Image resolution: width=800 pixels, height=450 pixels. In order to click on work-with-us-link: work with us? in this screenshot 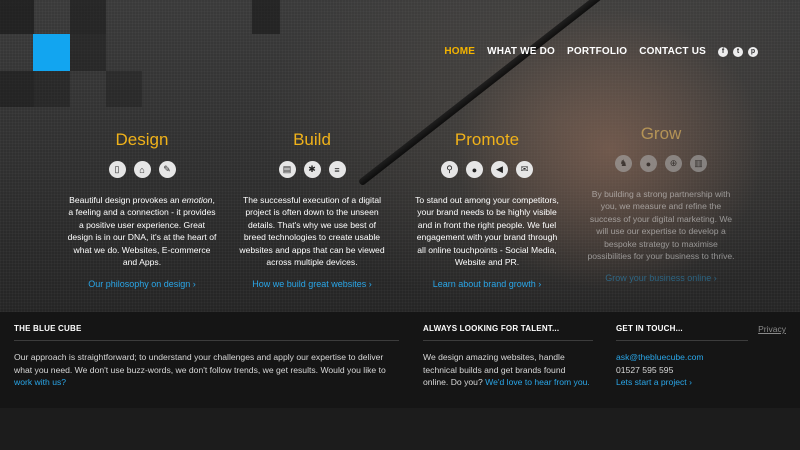, I will do `click(40, 382)`.